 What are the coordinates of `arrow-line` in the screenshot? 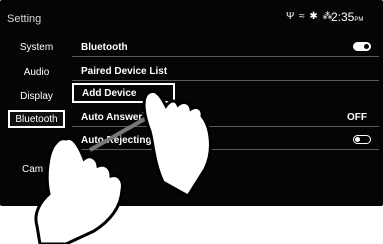 It's located at (120, 133).